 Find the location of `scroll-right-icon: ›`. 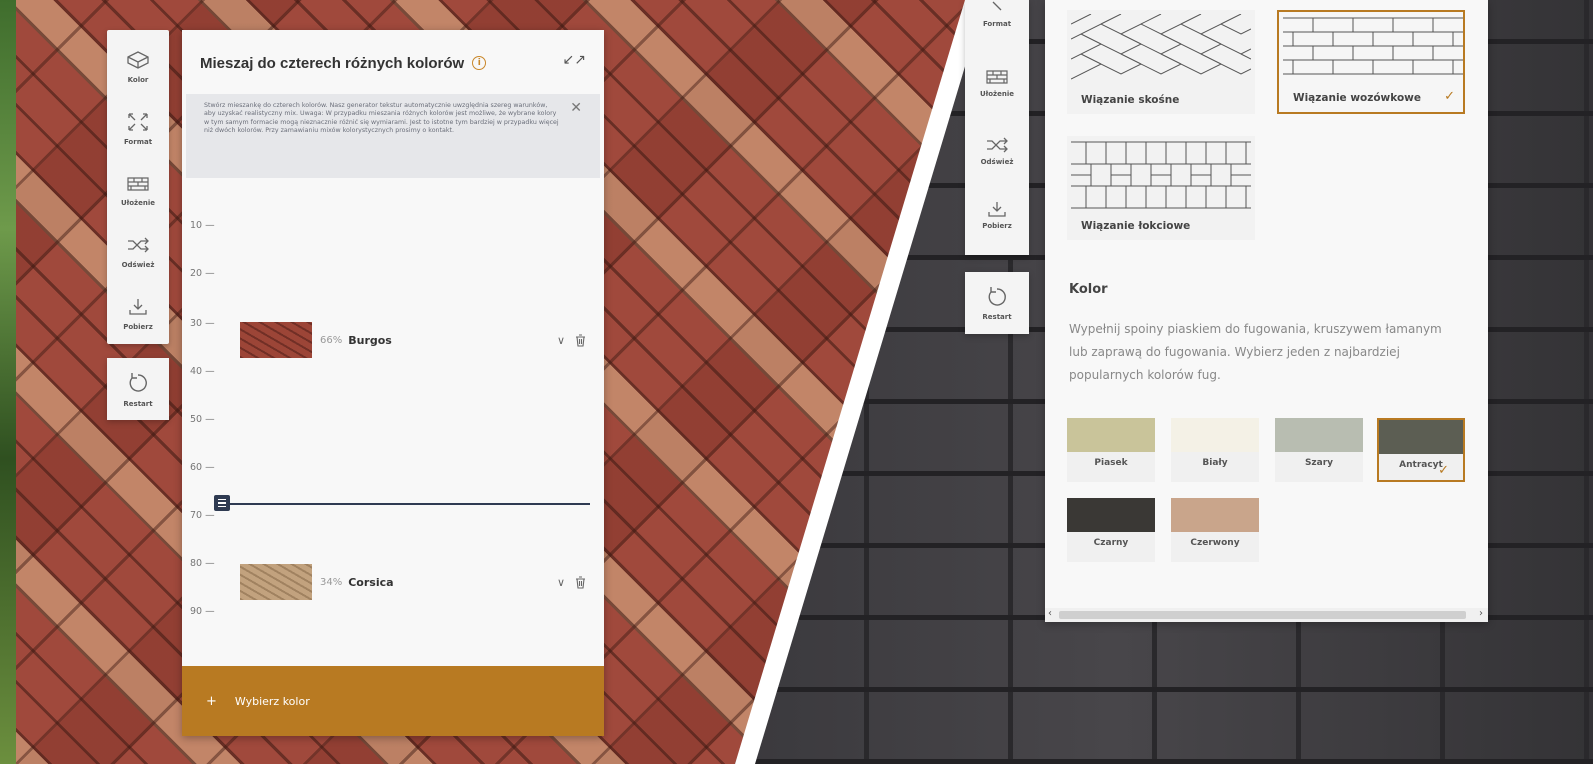

scroll-right-icon: › is located at coordinates (1481, 613).